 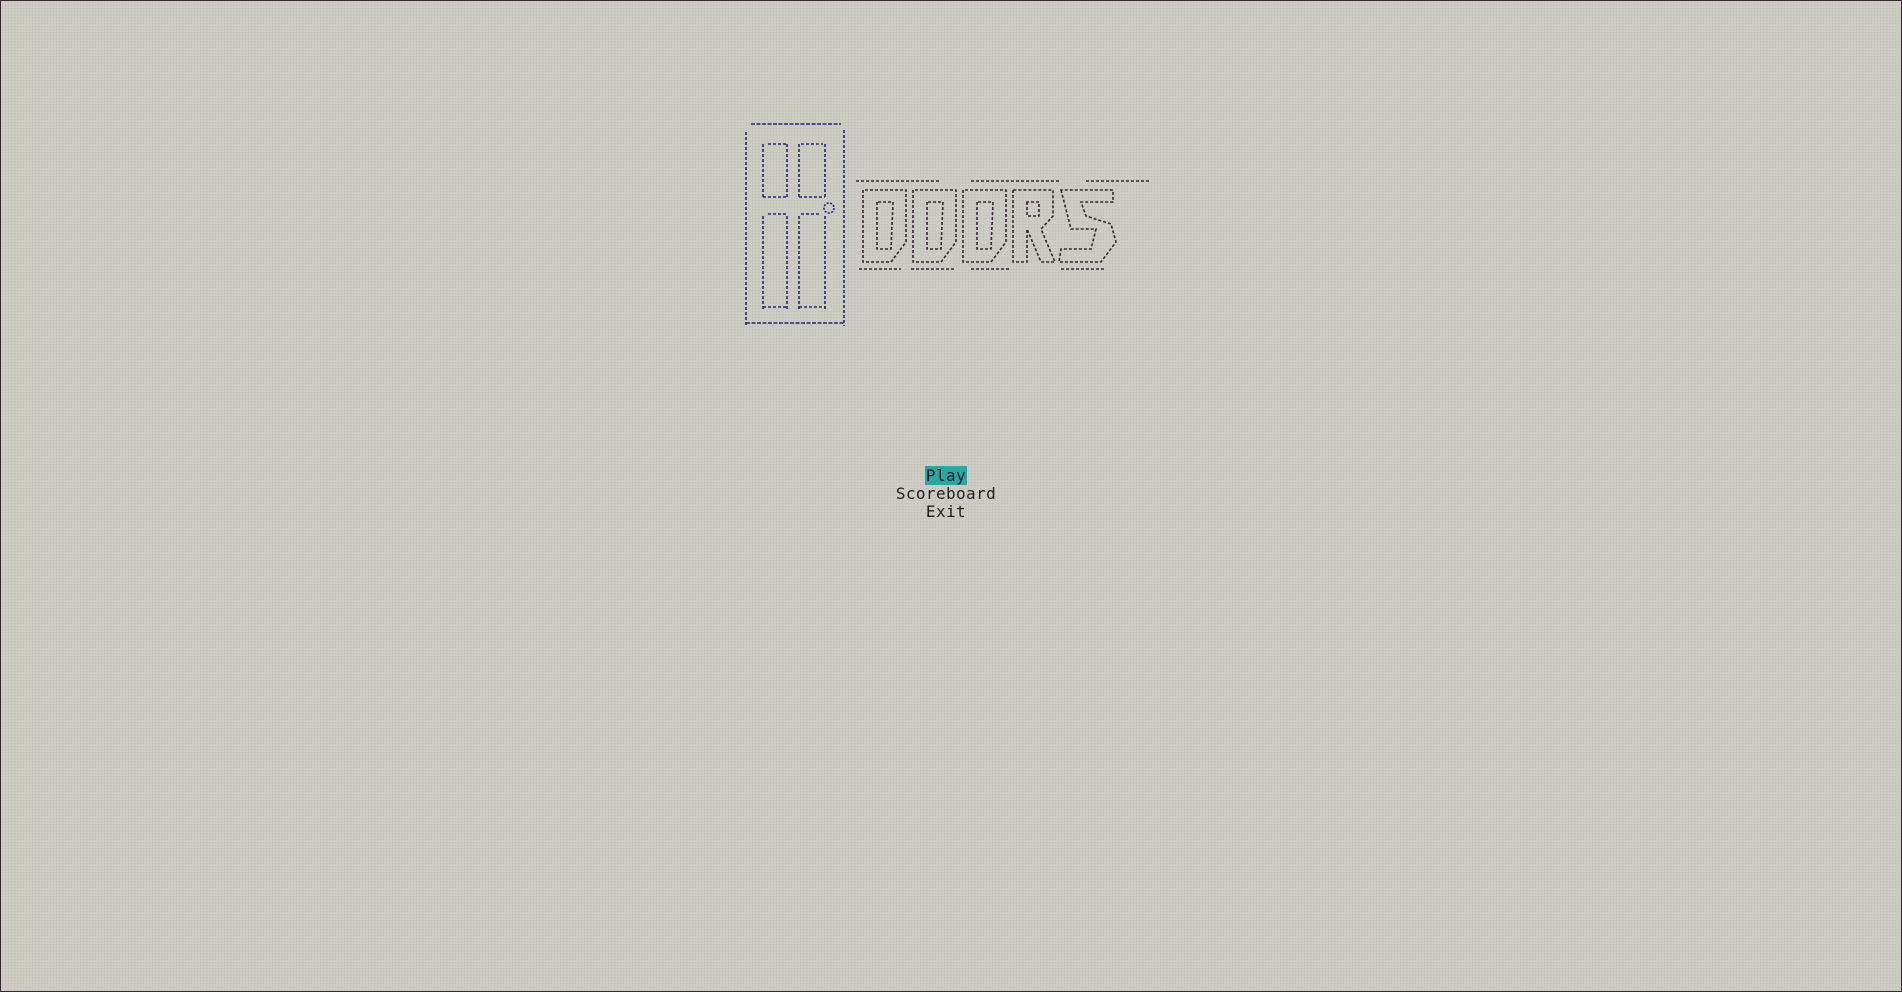 I want to click on menu-item-play: Play, so click(x=946, y=475).